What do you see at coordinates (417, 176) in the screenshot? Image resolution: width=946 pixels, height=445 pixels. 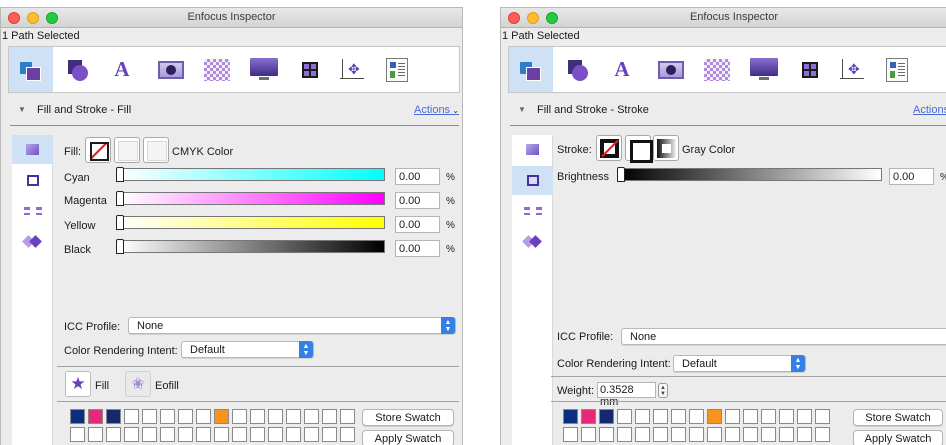 I see `cyan-value-field: 0.00` at bounding box center [417, 176].